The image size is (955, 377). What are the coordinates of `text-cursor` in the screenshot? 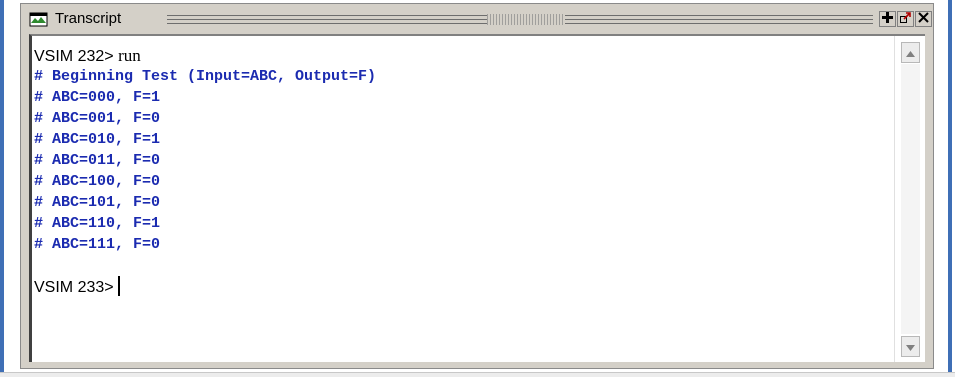 It's located at (118, 286).